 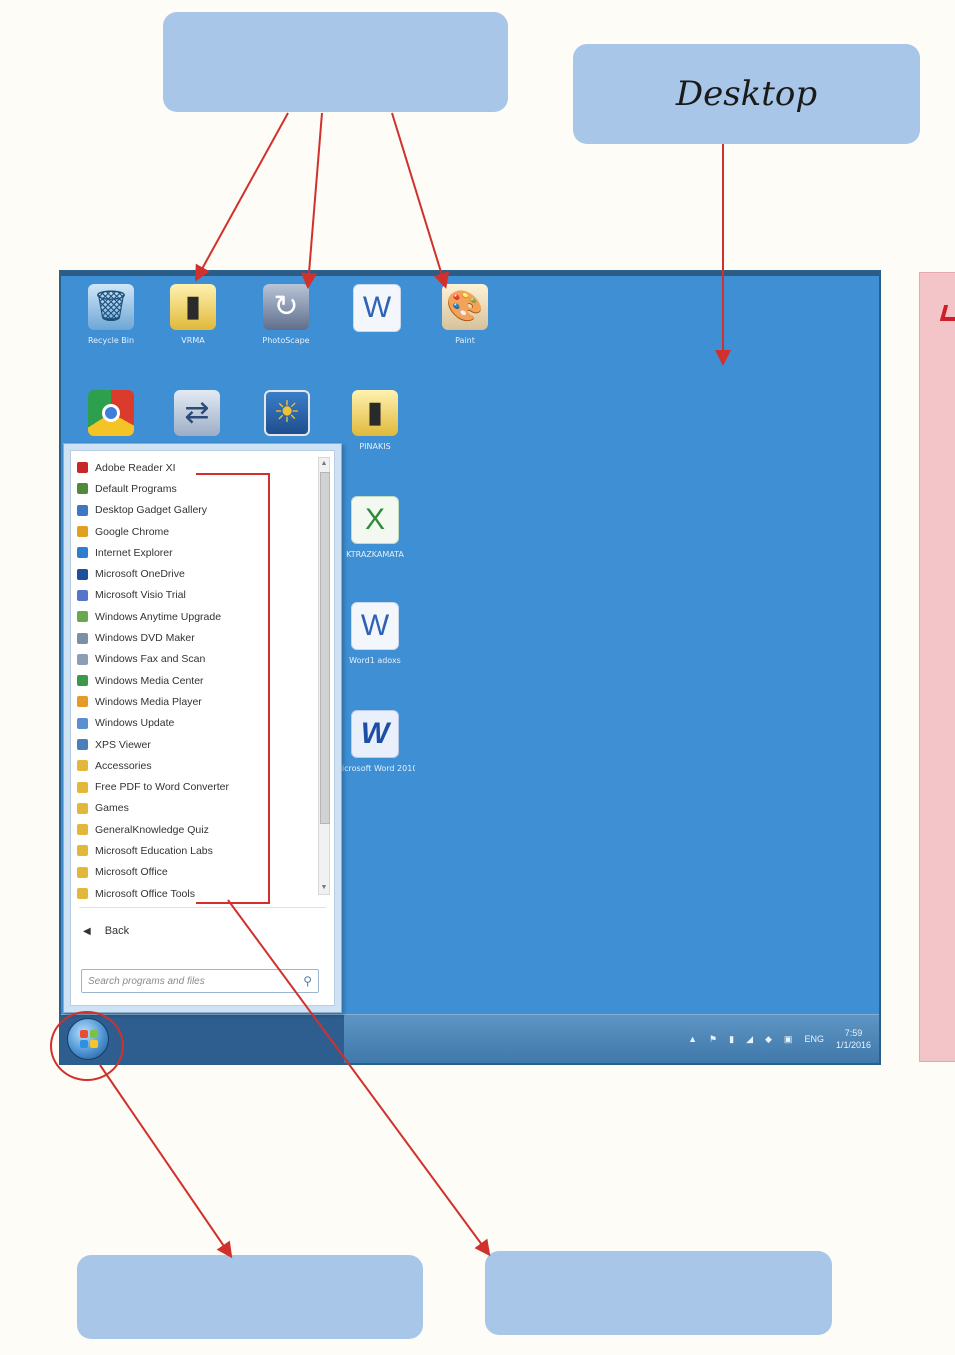 I want to click on paint-icon: 🎨, so click(x=465, y=307).